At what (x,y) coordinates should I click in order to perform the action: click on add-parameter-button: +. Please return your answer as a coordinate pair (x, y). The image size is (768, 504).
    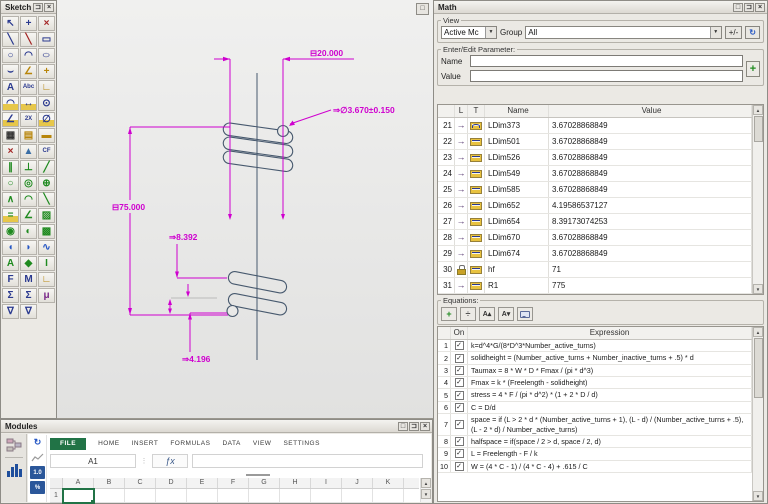
    Looking at the image, I should click on (753, 68).